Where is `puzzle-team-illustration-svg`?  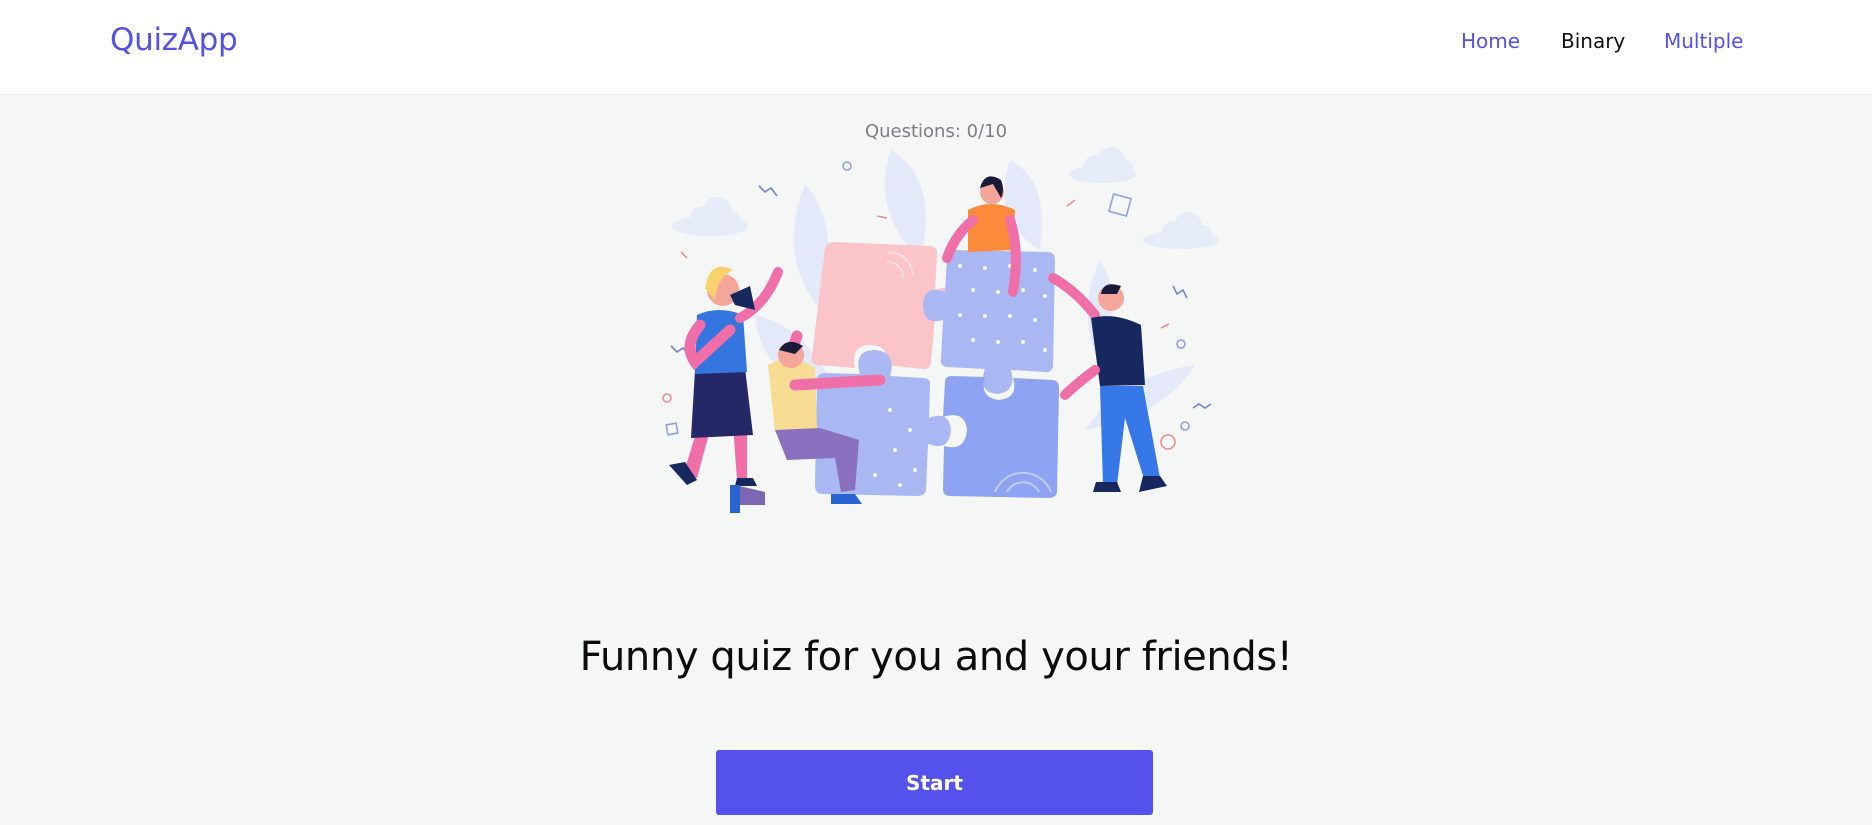 puzzle-team-illustration-svg is located at coordinates (940, 330).